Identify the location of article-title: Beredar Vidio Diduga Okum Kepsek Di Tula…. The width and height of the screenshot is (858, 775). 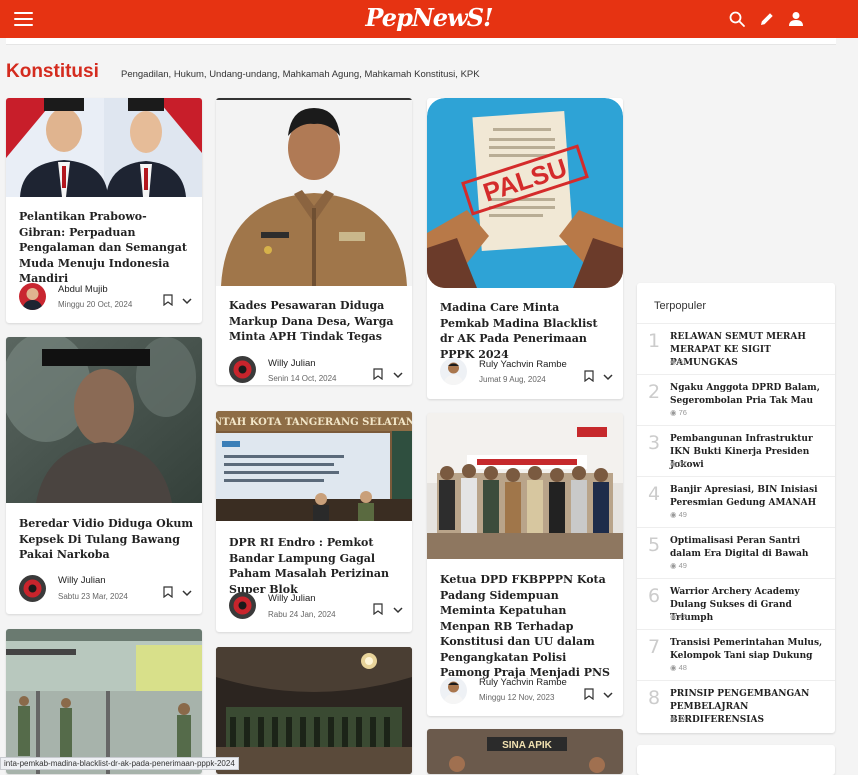
(106, 539).